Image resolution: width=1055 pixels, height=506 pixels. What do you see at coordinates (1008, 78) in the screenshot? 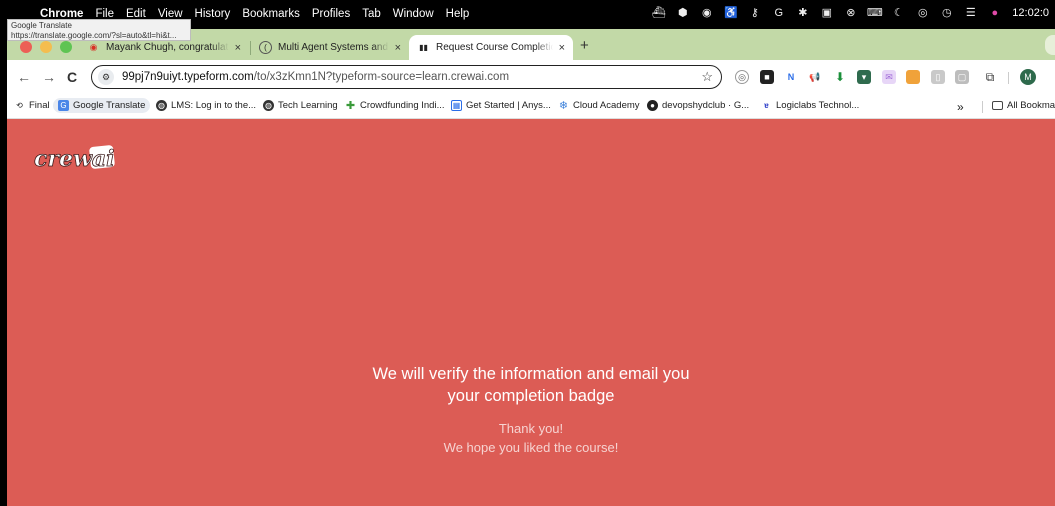
I see `toolbar-separator` at bounding box center [1008, 78].